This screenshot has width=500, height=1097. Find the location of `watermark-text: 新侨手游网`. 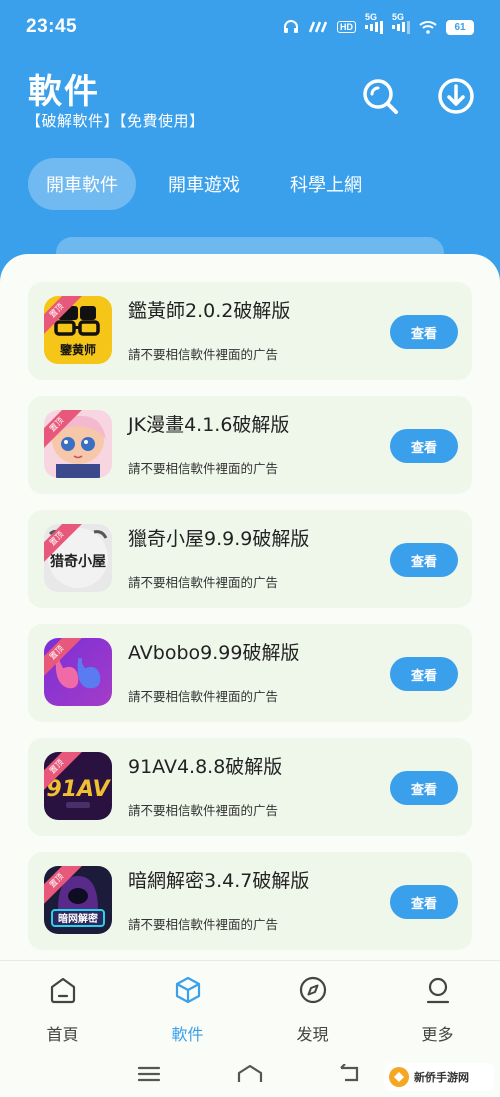

watermark-text: 新侨手游网 is located at coordinates (441, 1077).